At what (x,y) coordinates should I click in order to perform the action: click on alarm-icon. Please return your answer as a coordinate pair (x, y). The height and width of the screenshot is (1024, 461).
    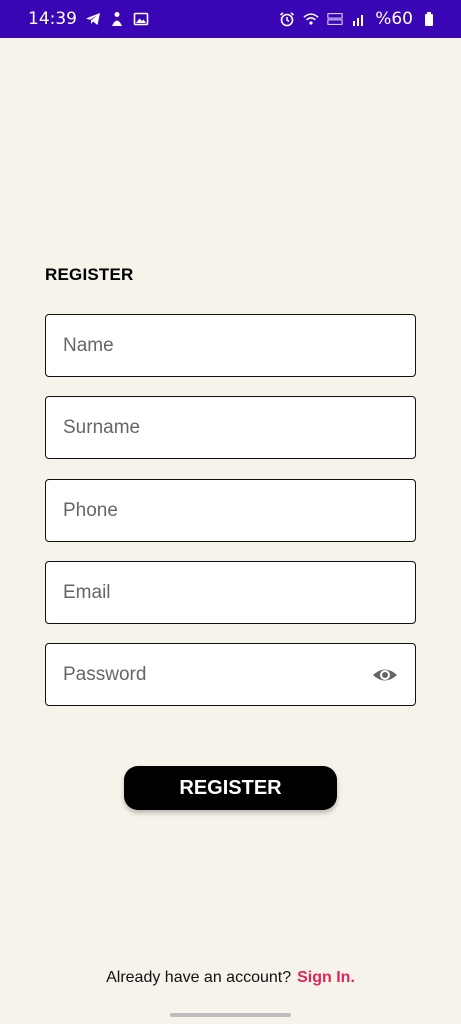
    Looking at the image, I should click on (287, 19).